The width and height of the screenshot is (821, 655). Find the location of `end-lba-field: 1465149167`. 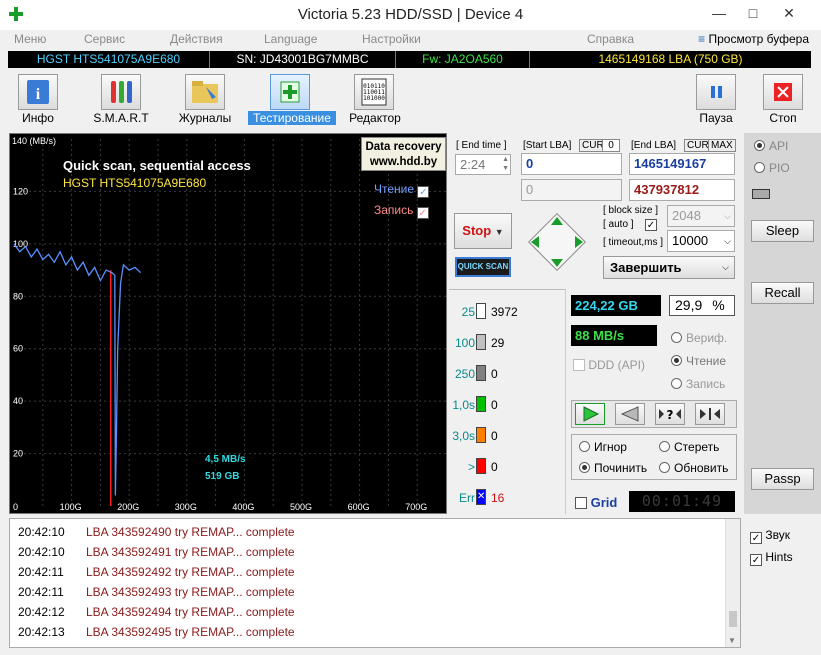

end-lba-field: 1465149167 is located at coordinates (682, 164).